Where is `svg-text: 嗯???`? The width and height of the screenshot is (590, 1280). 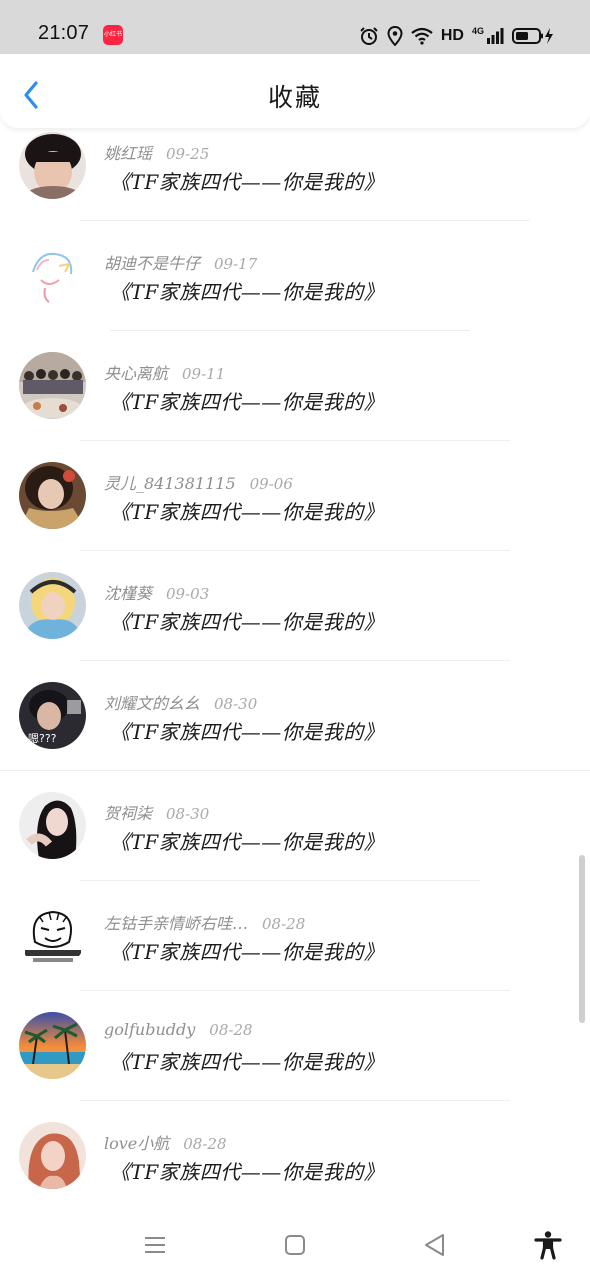 svg-text: 嗯??? is located at coordinates (42, 738).